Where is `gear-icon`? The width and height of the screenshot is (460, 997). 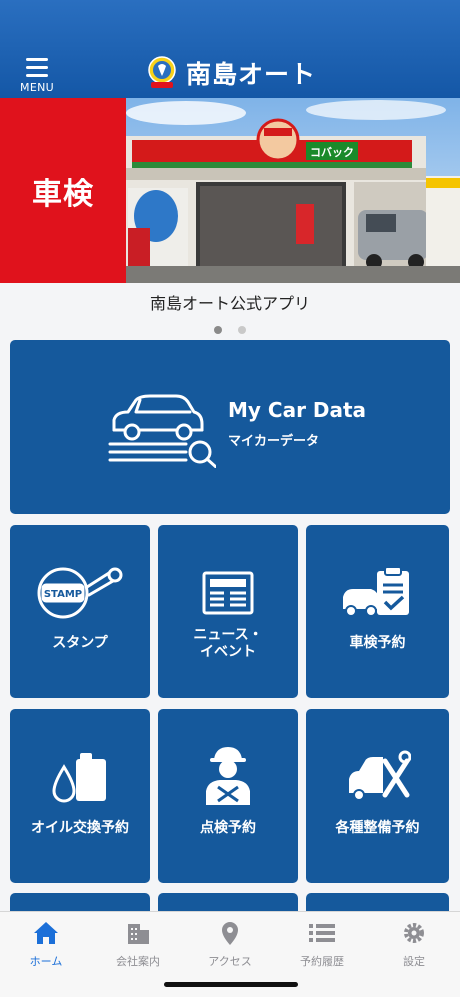 gear-icon is located at coordinates (414, 933).